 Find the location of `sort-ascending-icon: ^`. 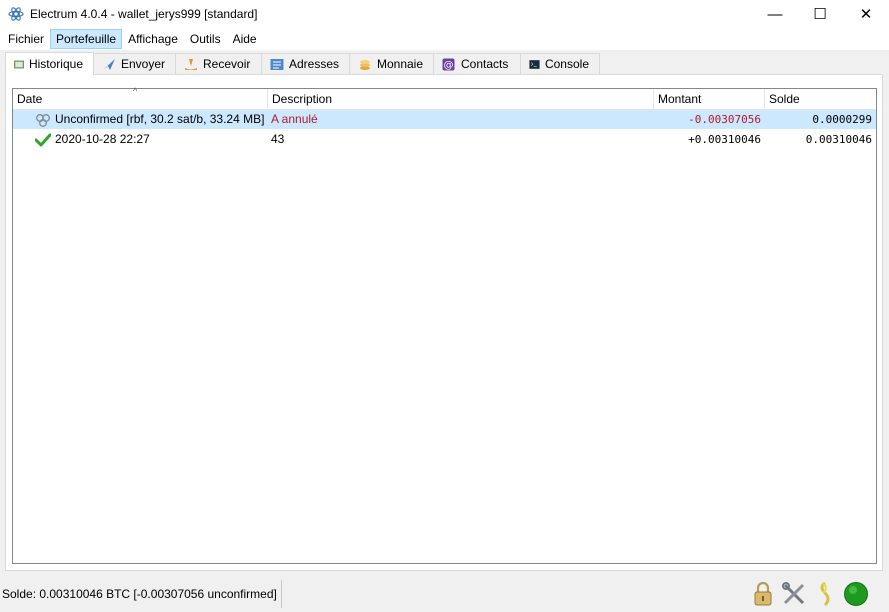

sort-ascending-icon: ^ is located at coordinates (135, 91).